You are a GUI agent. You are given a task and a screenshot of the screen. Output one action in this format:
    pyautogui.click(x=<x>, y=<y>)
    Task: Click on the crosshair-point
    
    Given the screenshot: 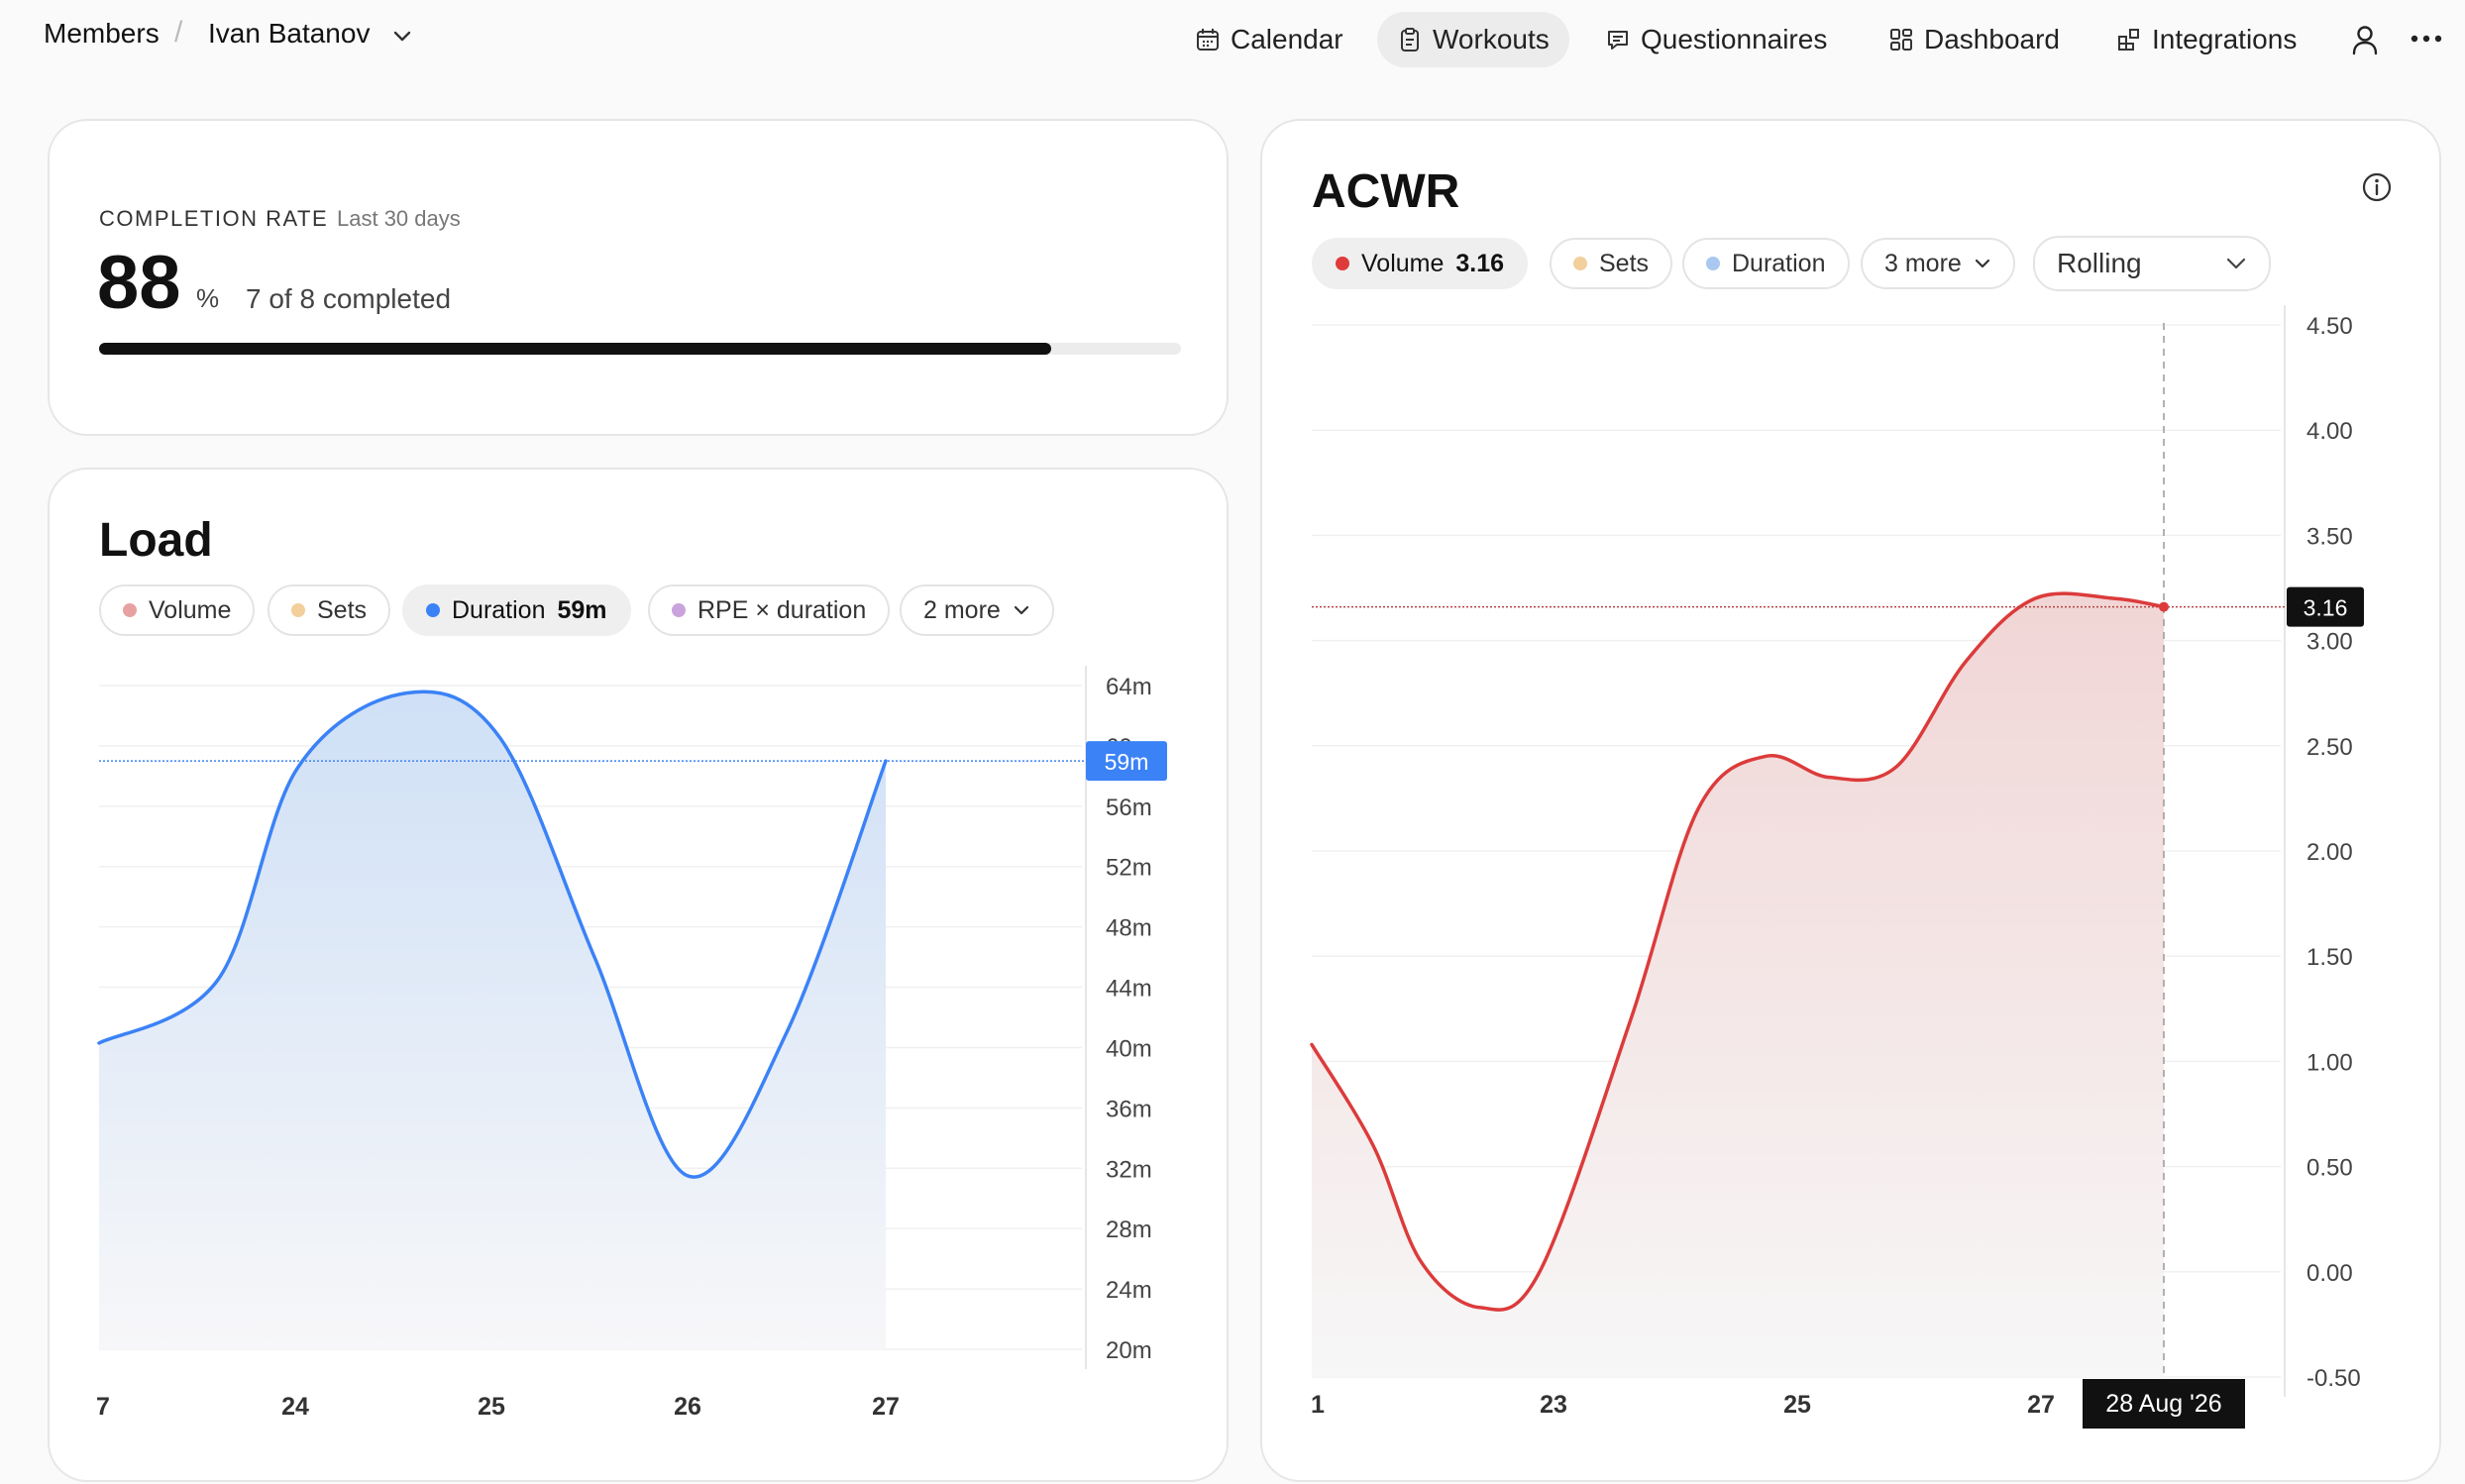 What is the action you would take?
    pyautogui.click(x=2164, y=606)
    